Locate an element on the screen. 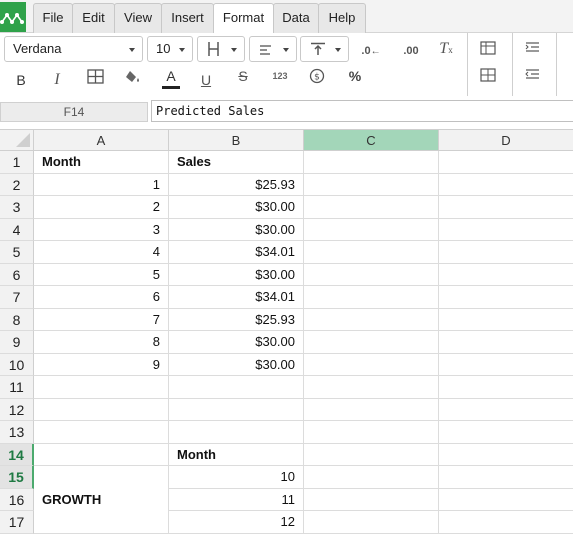 Image resolution: width=573 pixels, height=535 pixels. row-header: 6 is located at coordinates (17, 274).